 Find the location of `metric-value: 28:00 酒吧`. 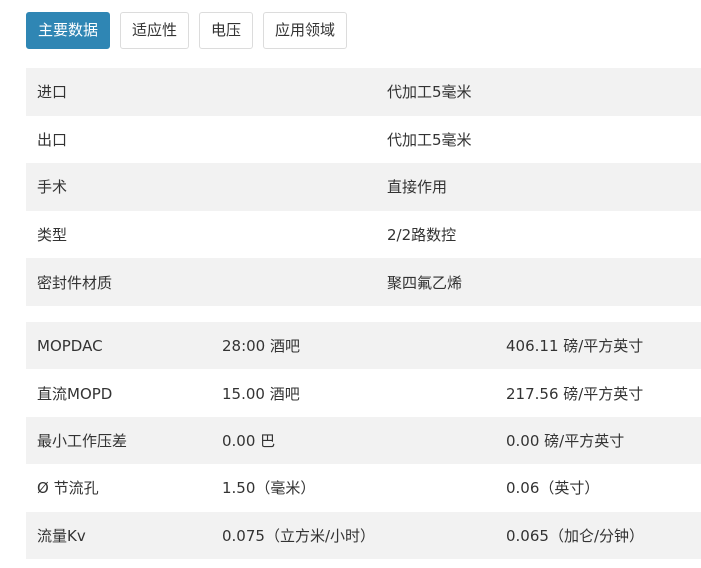

metric-value: 28:00 酒吧 is located at coordinates (261, 346).